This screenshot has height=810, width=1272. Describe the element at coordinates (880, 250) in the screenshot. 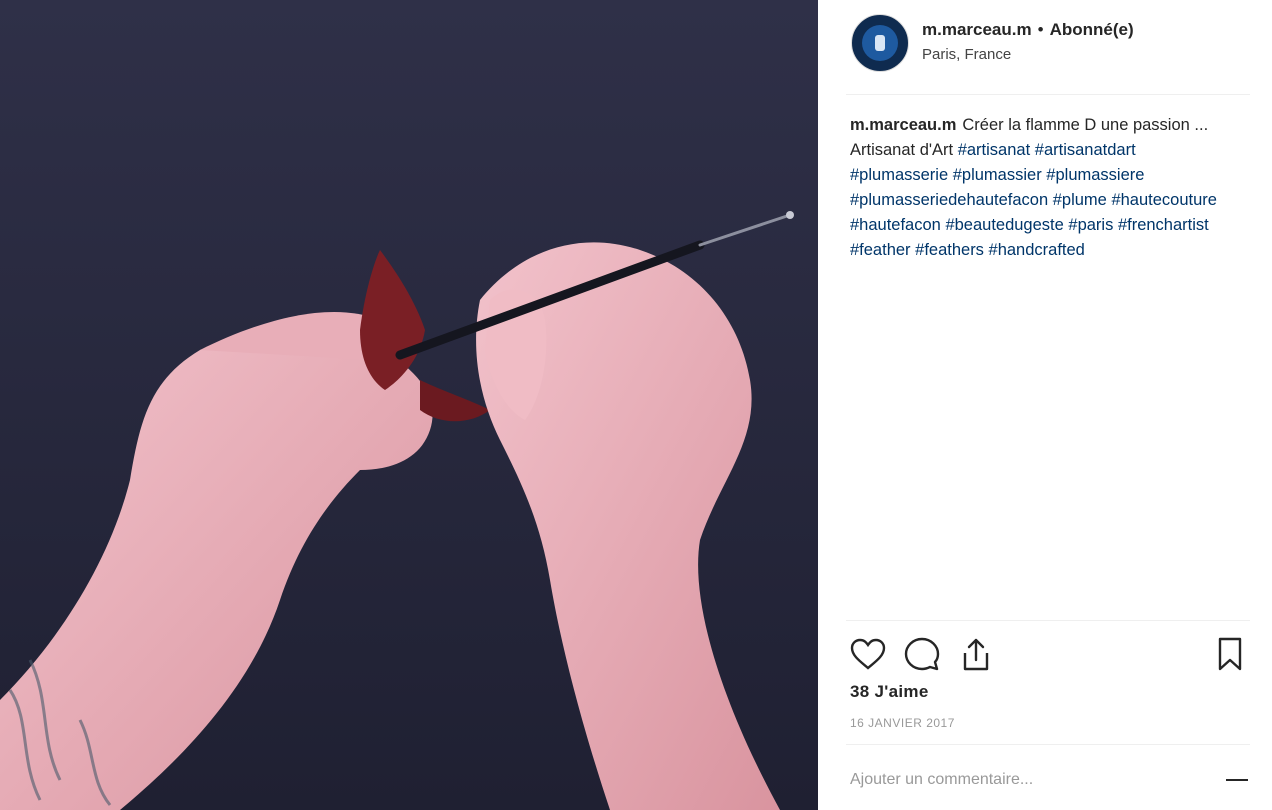

I see `hashtag-link: #feather` at that location.